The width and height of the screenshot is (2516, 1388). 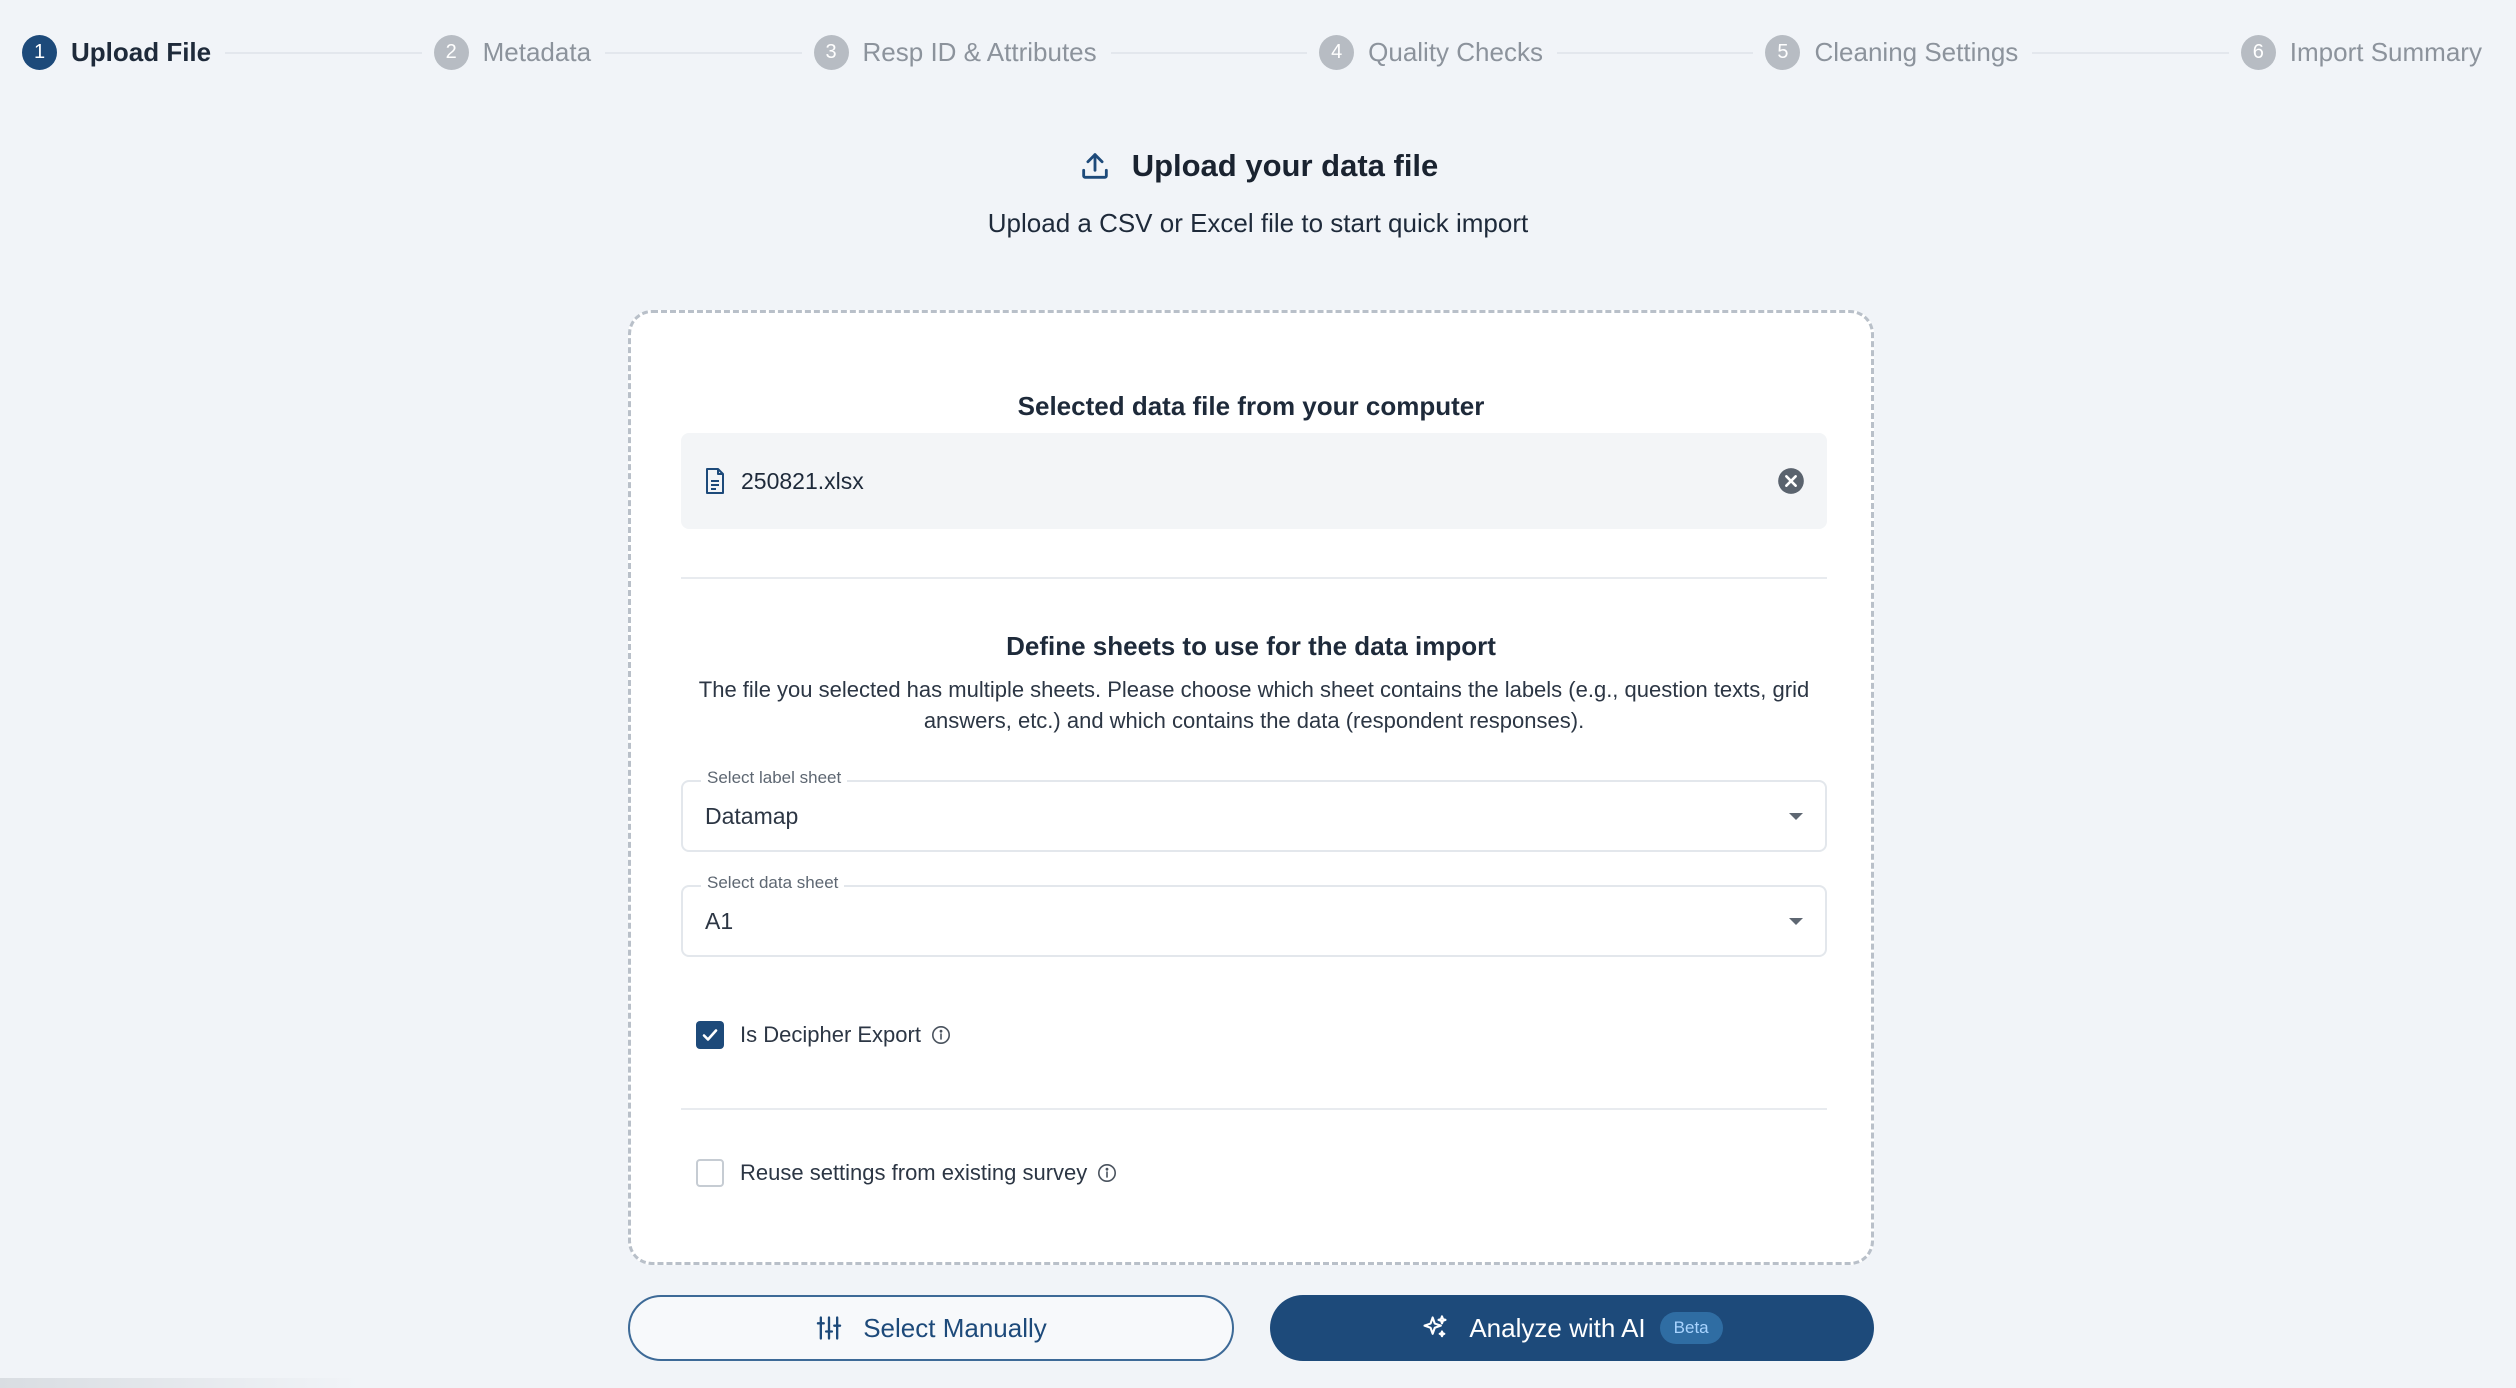 I want to click on decipher-export-option: Is Decipher Export, so click(x=823, y=1035).